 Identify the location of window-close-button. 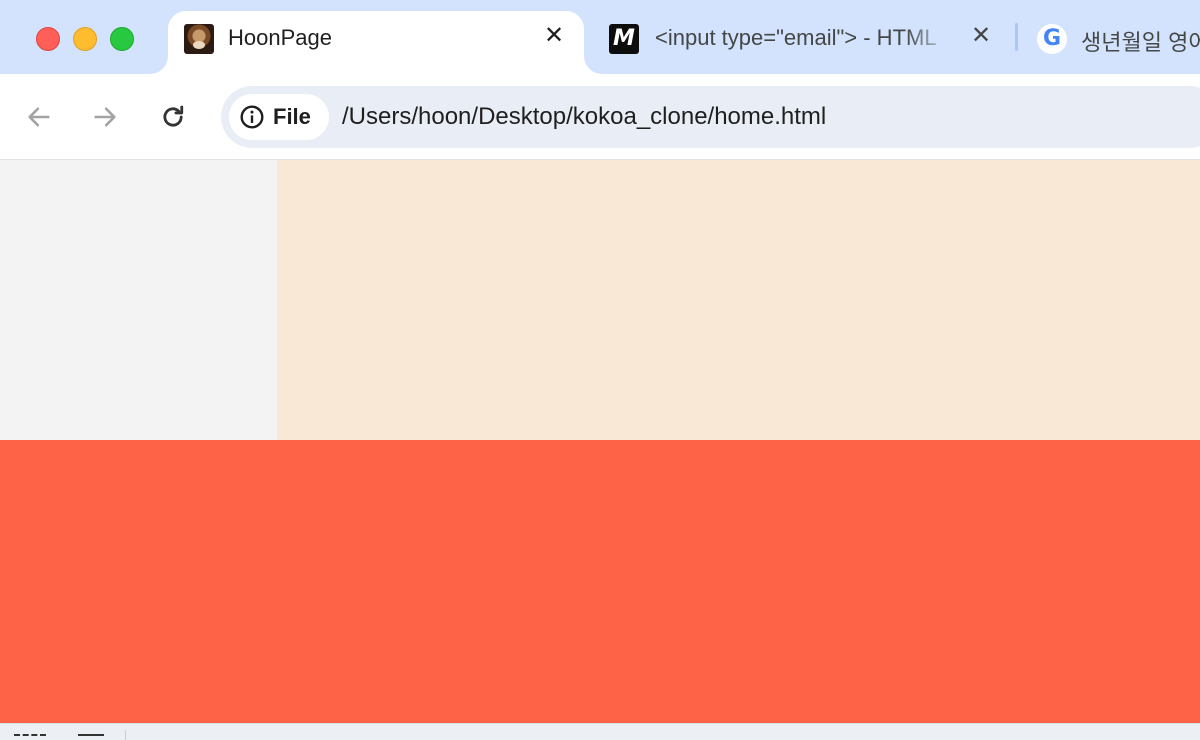
(48, 39).